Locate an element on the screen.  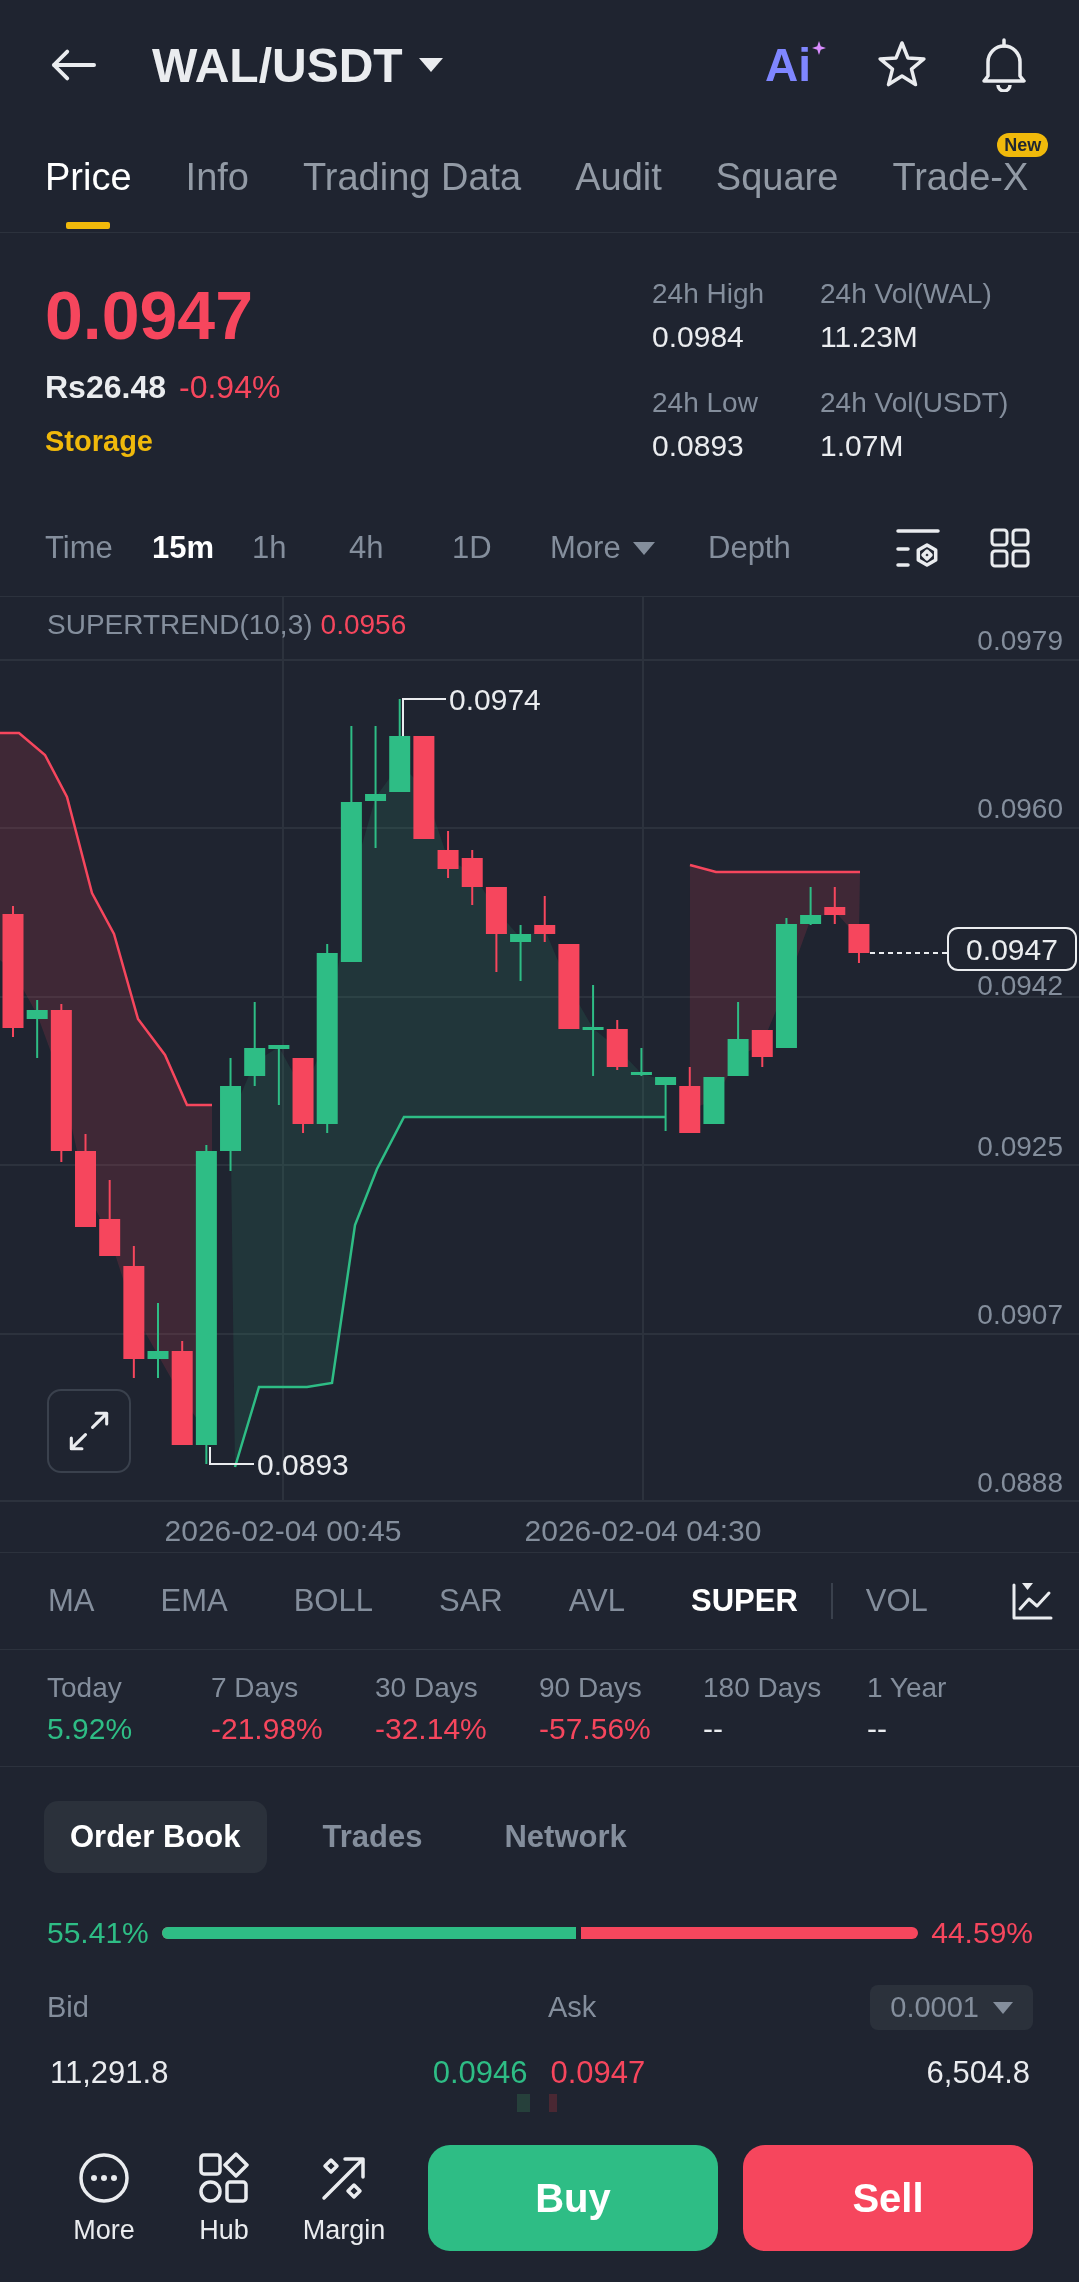
expand-button is located at coordinates (89, 1431).